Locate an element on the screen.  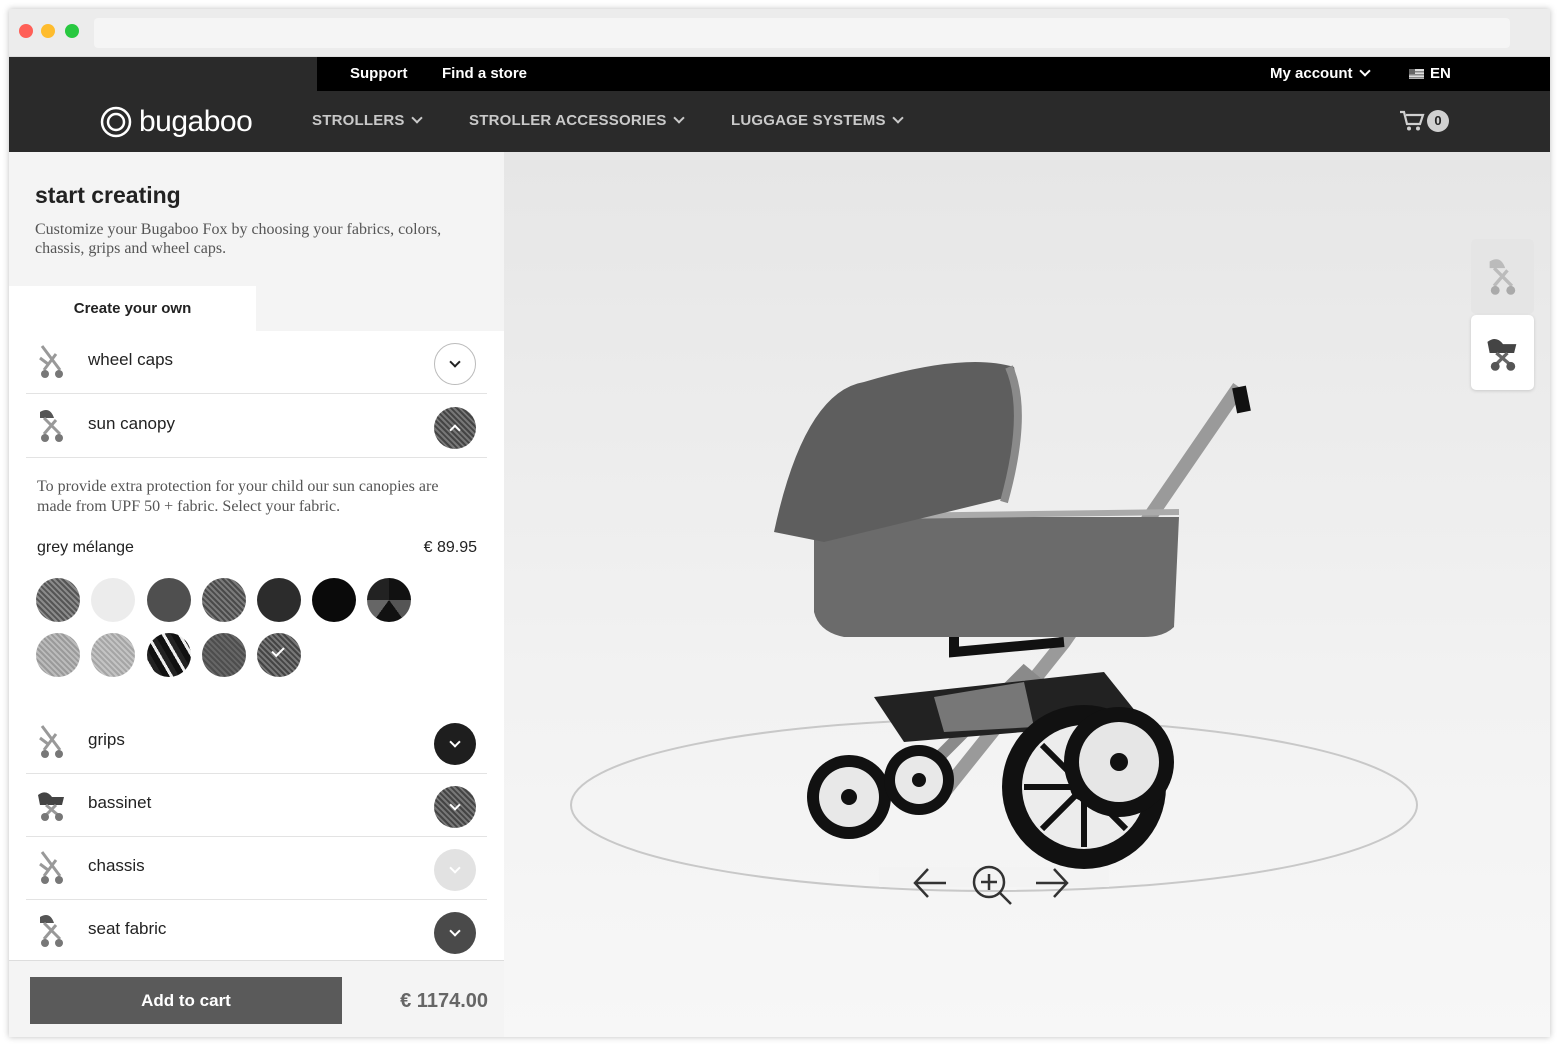
collapse-button is located at coordinates (455, 428).